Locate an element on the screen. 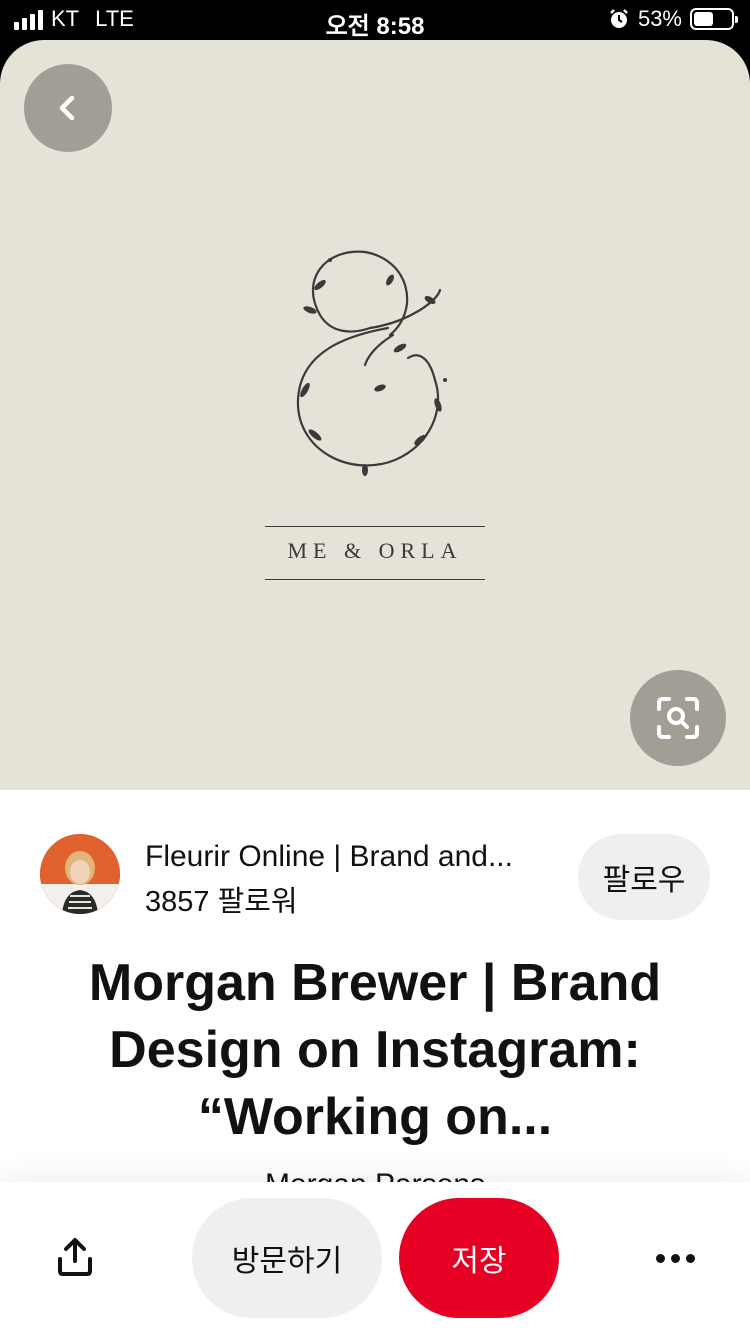 This screenshot has height=1334, width=750. share-button is located at coordinates (75, 1257).